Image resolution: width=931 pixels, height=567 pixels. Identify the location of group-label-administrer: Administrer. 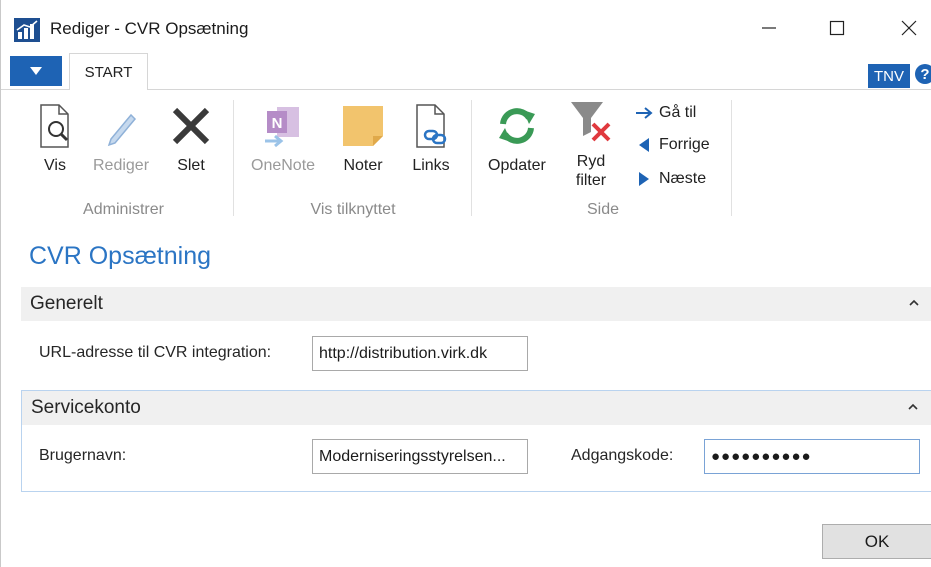
(123, 209).